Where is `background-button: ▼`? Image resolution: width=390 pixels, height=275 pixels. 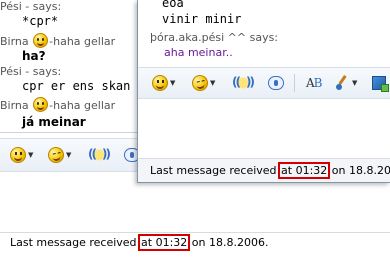 background-button: ▼ is located at coordinates (345, 83).